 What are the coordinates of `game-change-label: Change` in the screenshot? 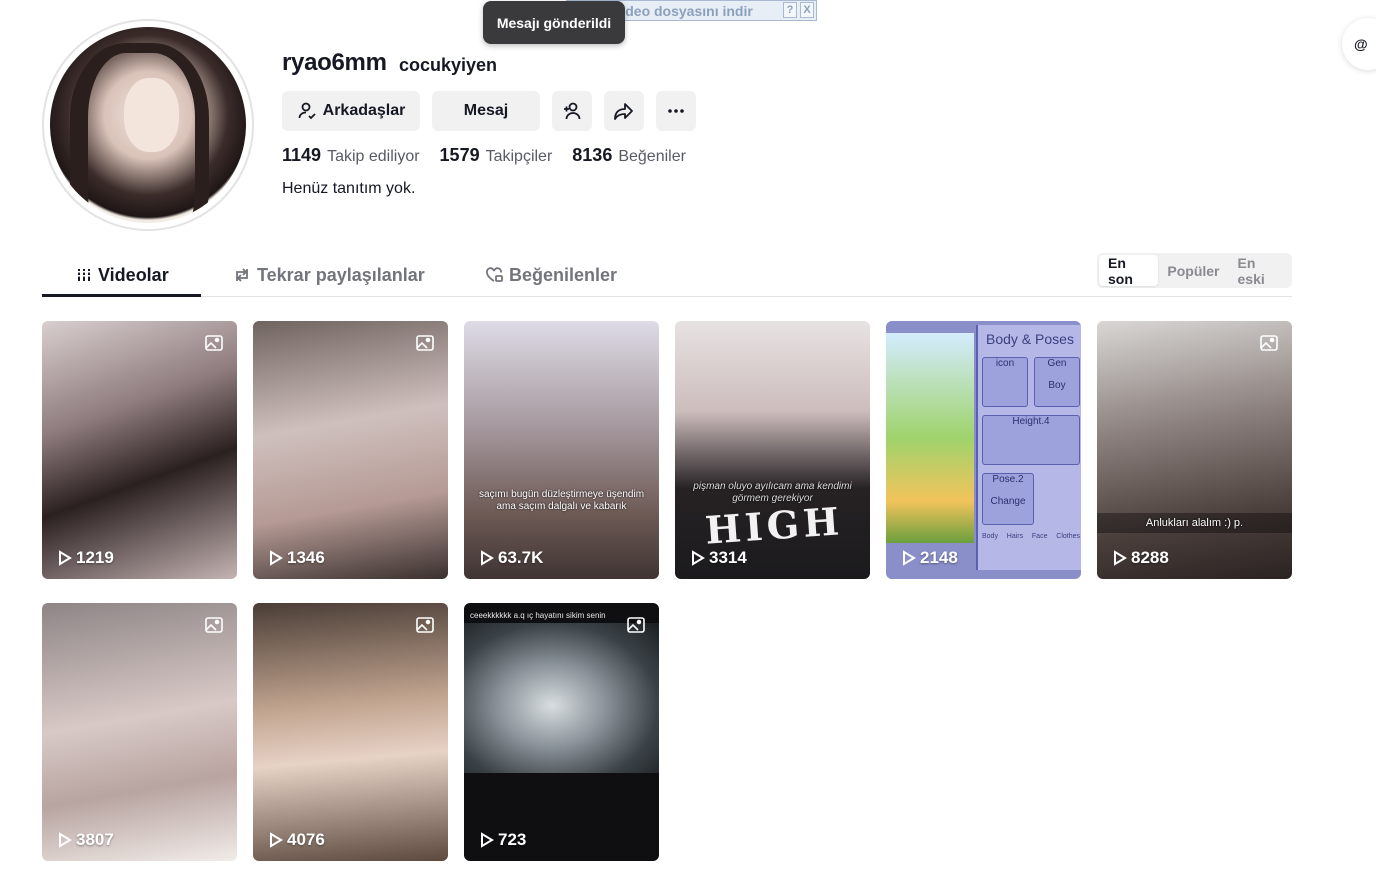 It's located at (1008, 501).